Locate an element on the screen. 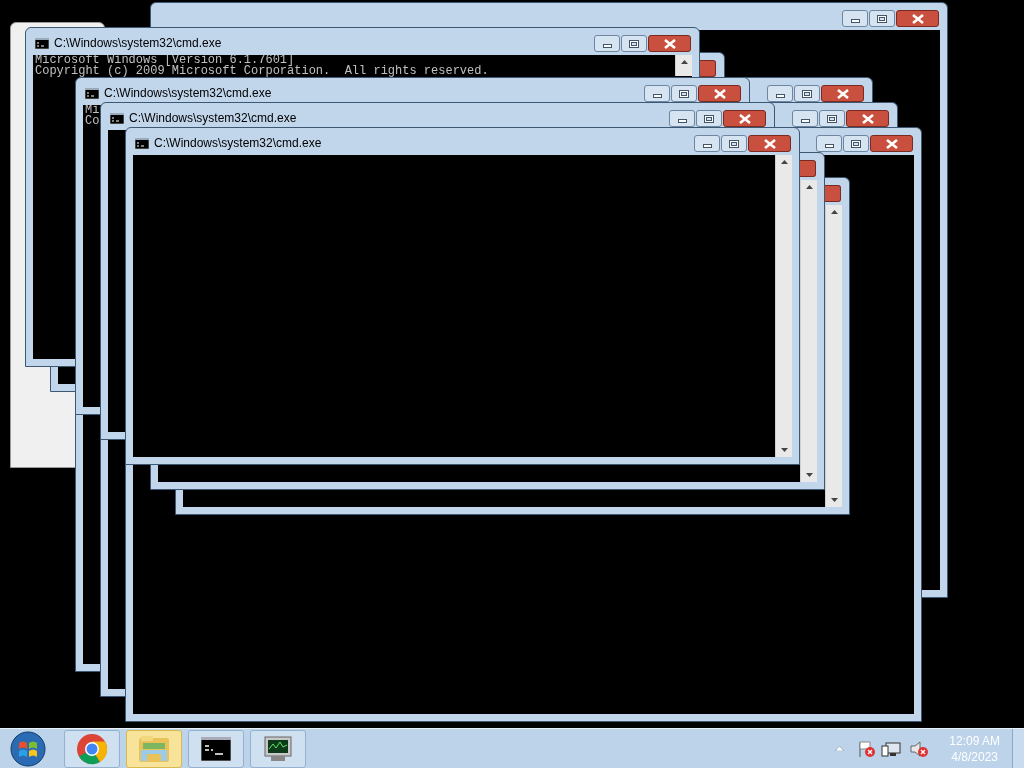  console-text: Co is located at coordinates (92, 121).